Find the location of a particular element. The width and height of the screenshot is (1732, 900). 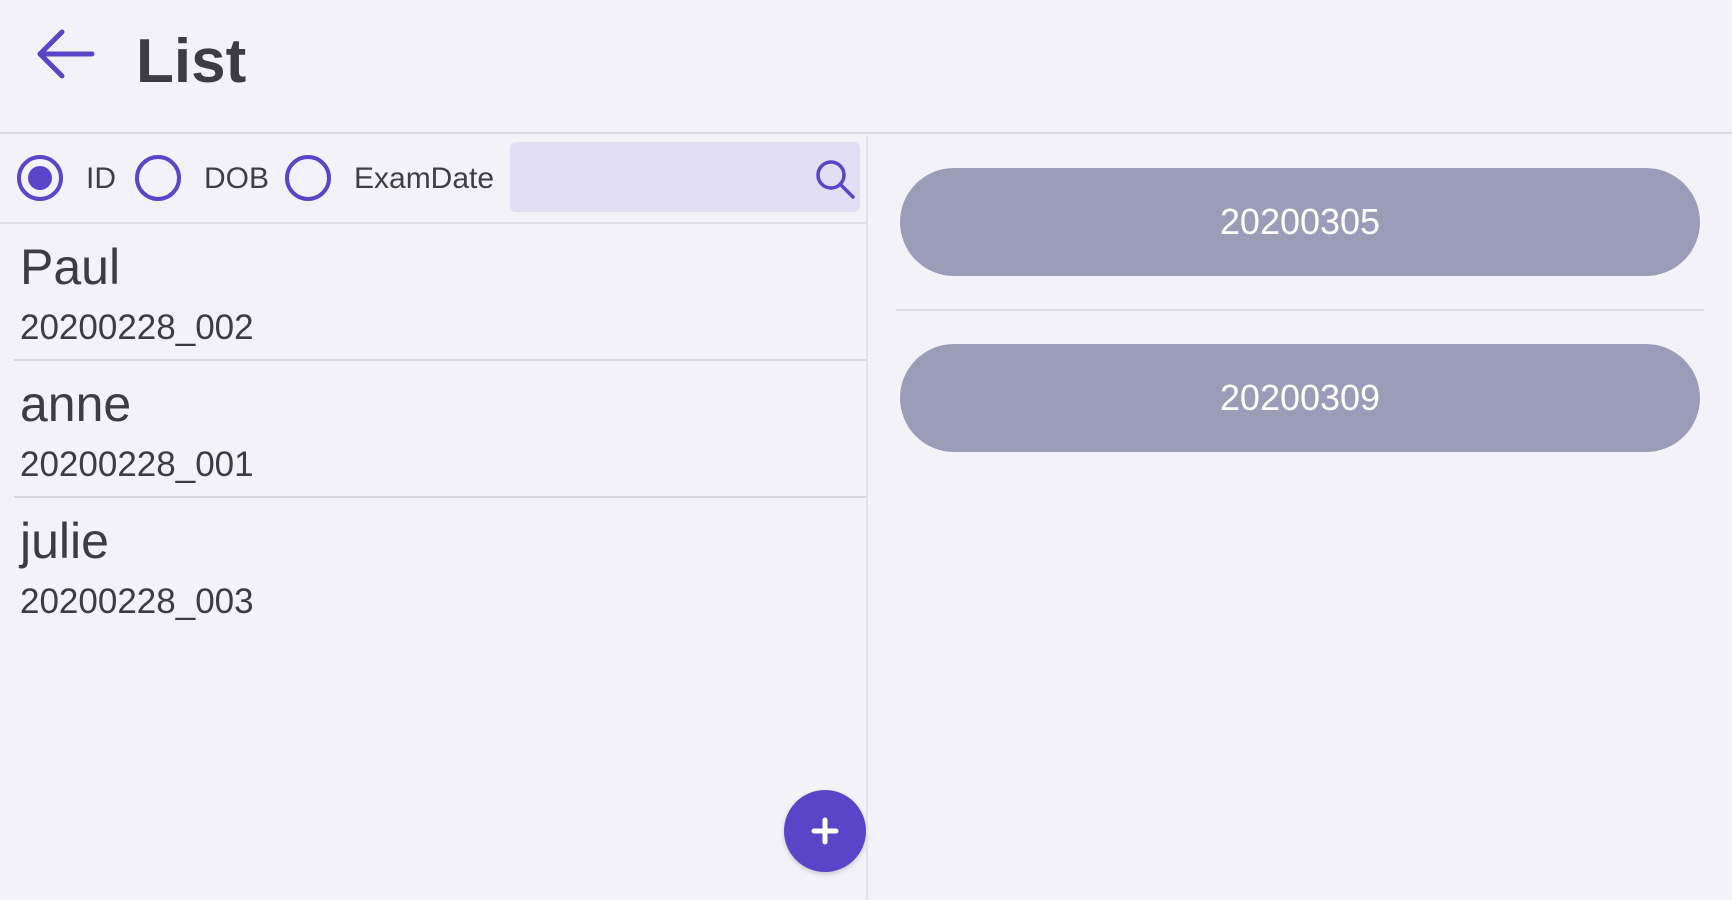

radio-id is located at coordinates (40, 178).